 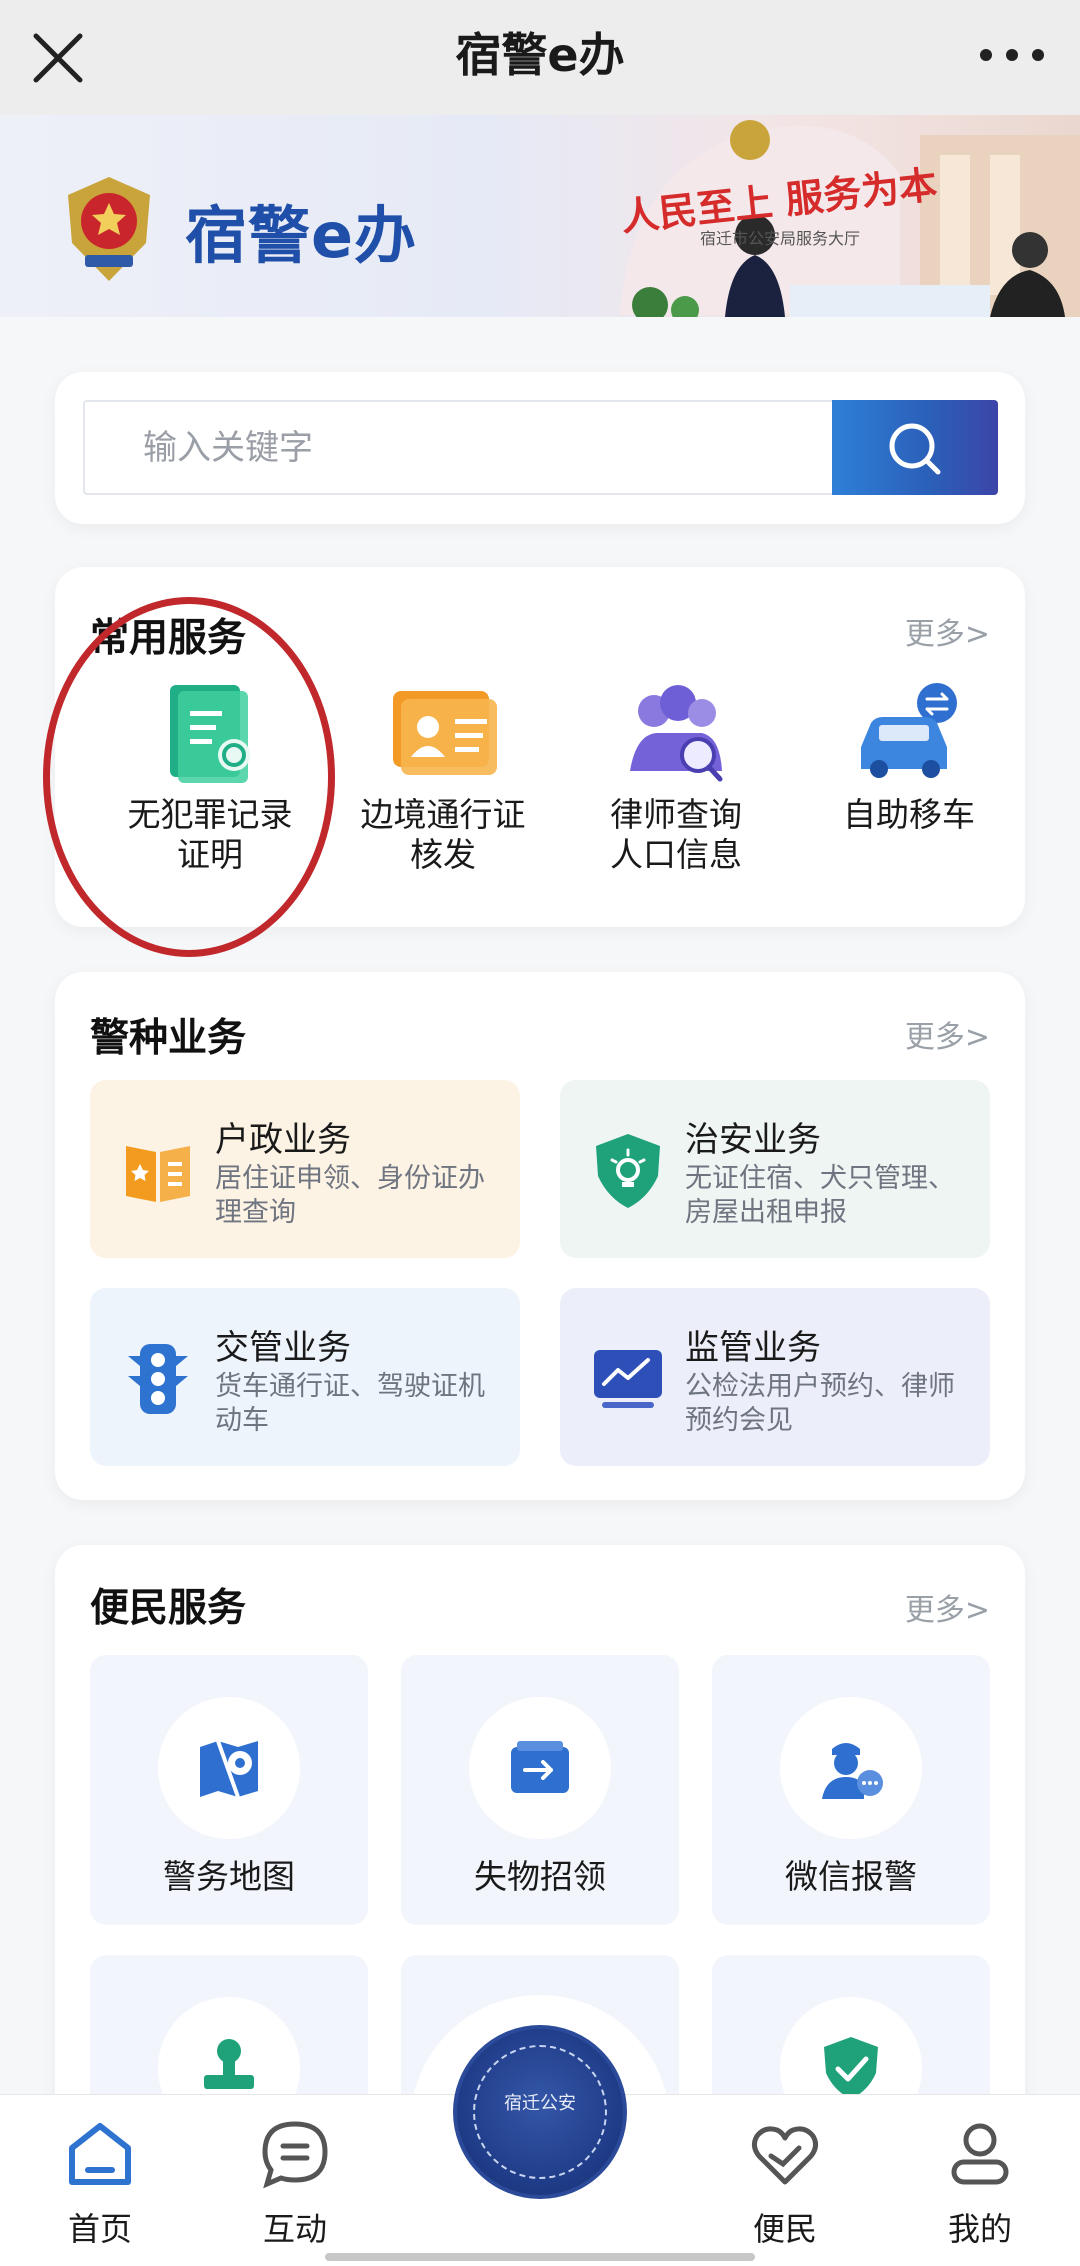 I want to click on hero-banner: 宿警e办 人民至上 服务为本 宿迁市公安局服务大厅, so click(x=540, y=216).